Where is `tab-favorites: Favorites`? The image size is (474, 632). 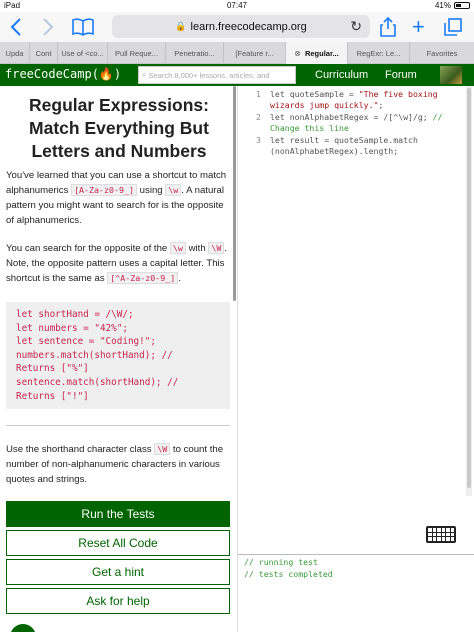
tab-favorites: Favorites is located at coordinates (442, 53).